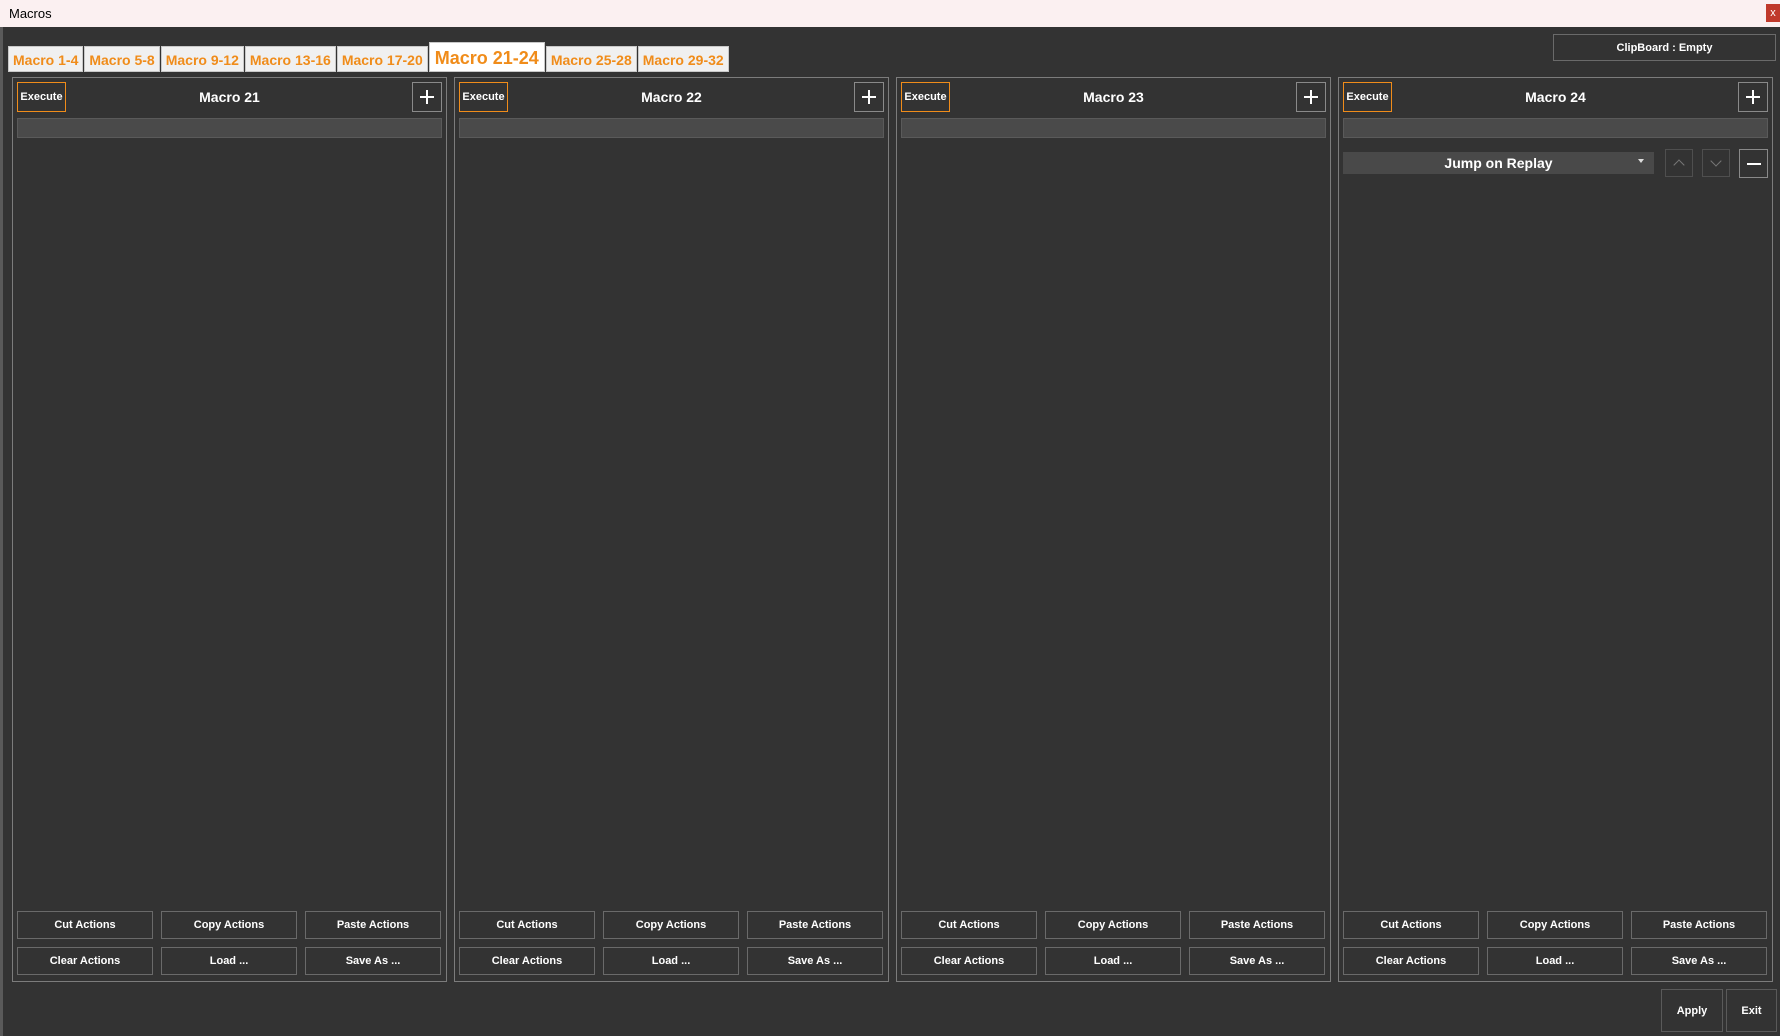 This screenshot has height=1036, width=1780. I want to click on action-select: Jump on Replay, so click(1498, 163).